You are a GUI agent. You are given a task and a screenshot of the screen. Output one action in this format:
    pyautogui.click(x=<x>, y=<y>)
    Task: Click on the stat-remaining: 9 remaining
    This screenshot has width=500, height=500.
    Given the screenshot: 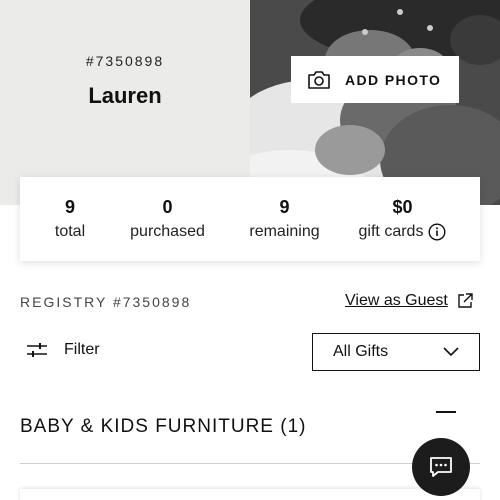 What is the action you would take?
    pyautogui.click(x=284, y=219)
    